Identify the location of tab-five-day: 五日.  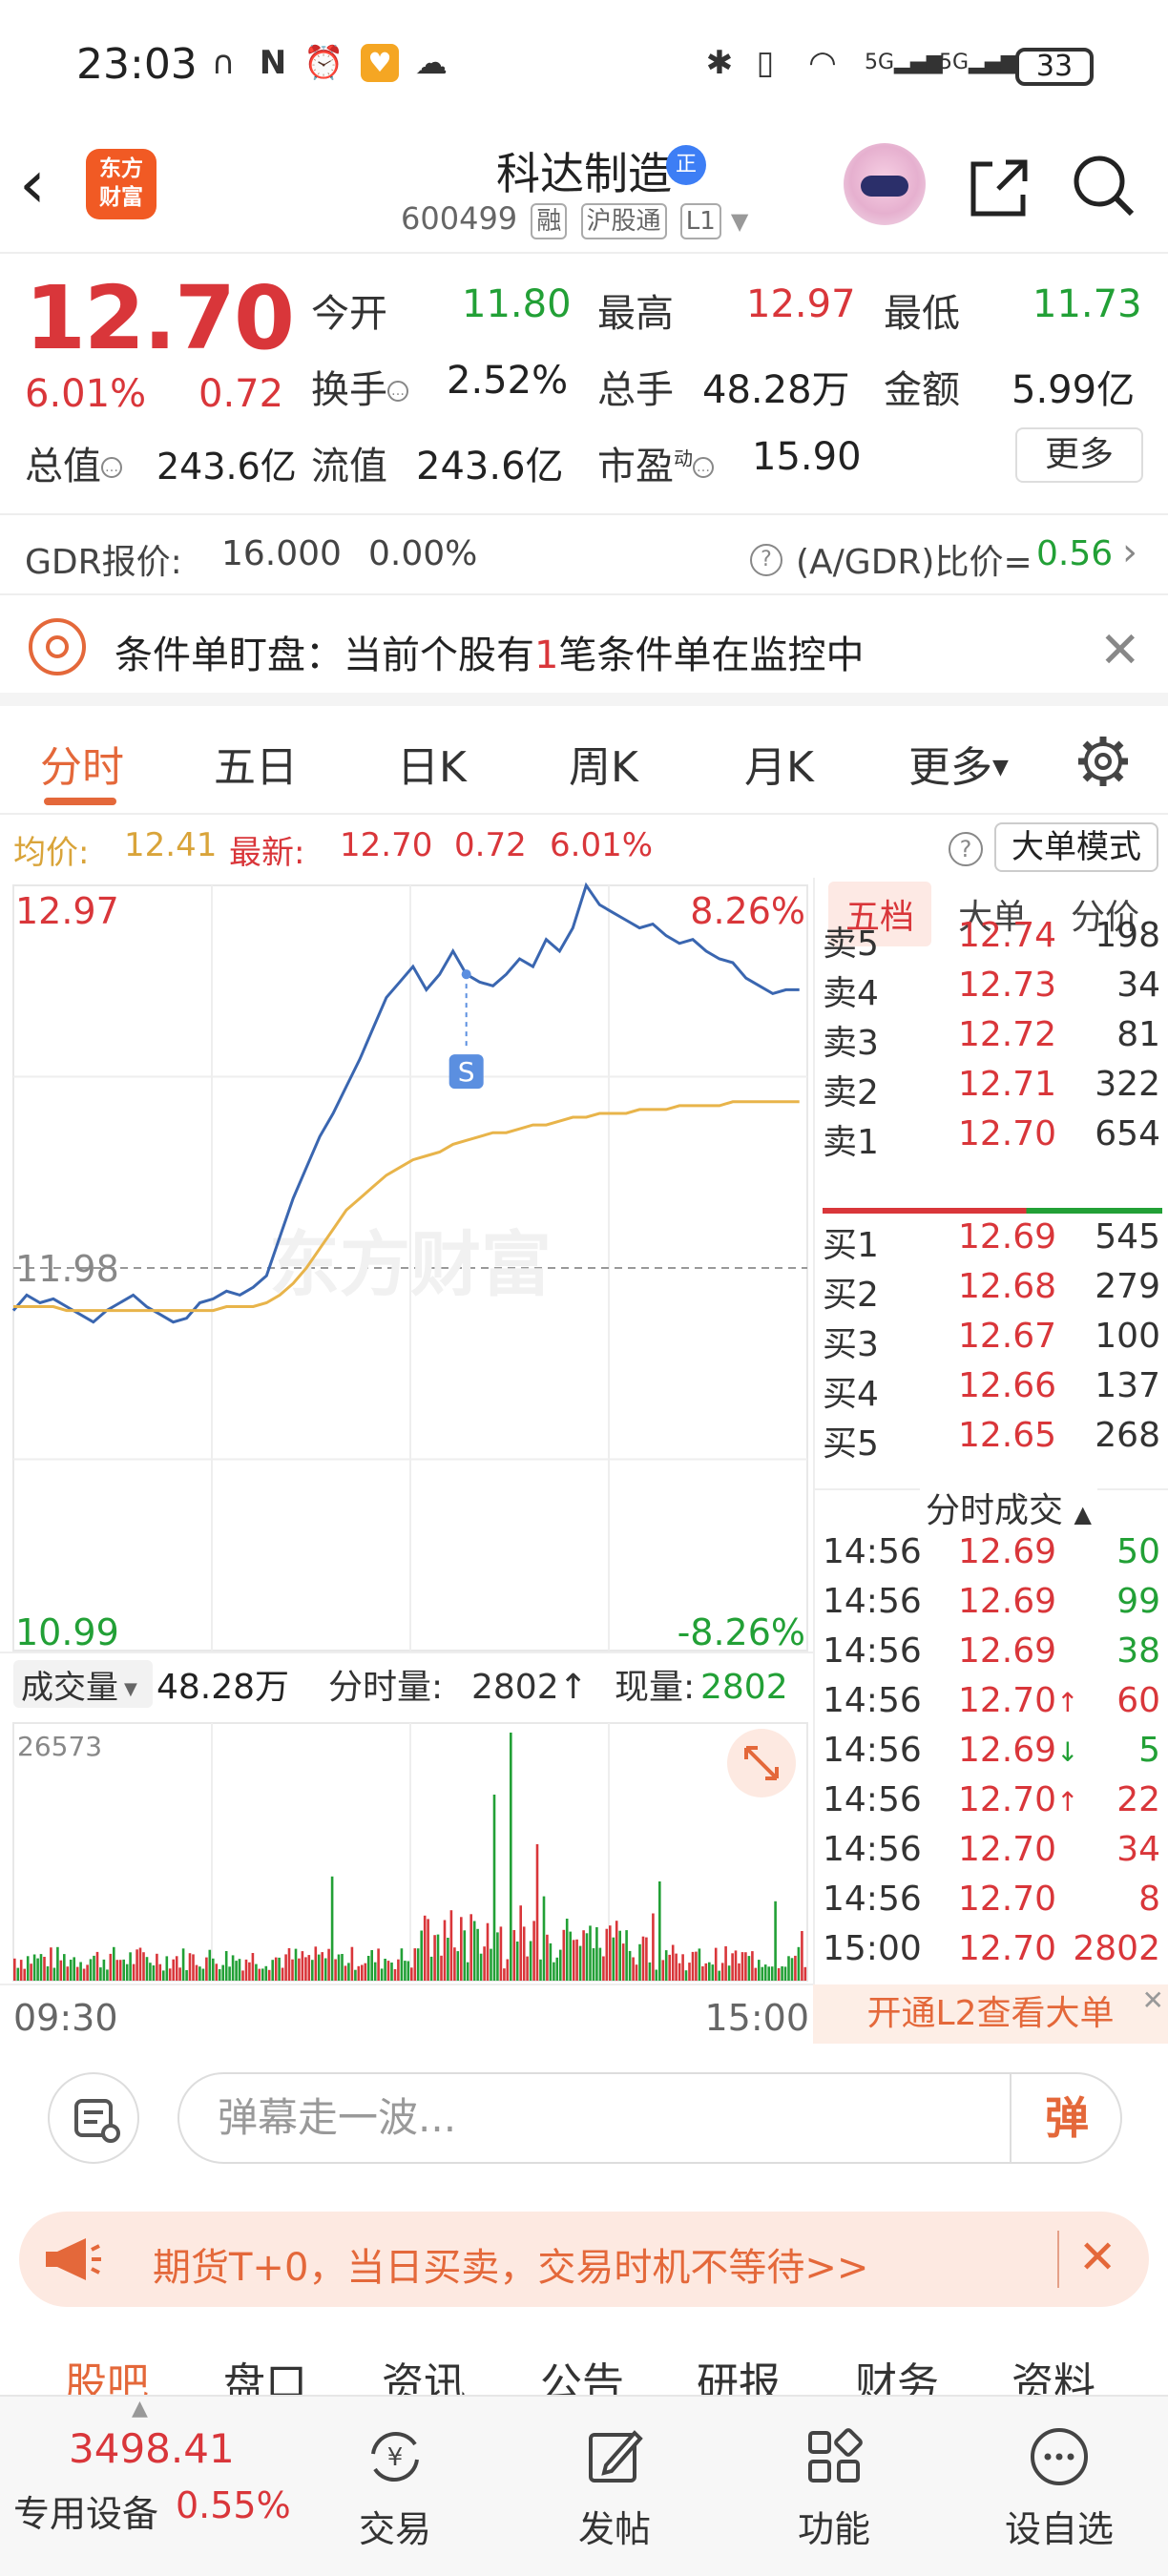
(256, 763).